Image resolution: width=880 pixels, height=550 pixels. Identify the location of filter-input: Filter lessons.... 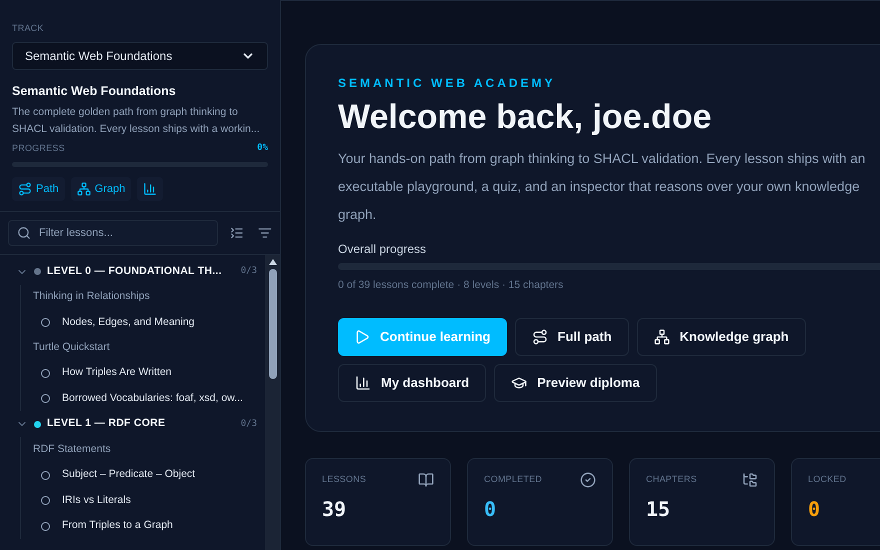
(128, 232).